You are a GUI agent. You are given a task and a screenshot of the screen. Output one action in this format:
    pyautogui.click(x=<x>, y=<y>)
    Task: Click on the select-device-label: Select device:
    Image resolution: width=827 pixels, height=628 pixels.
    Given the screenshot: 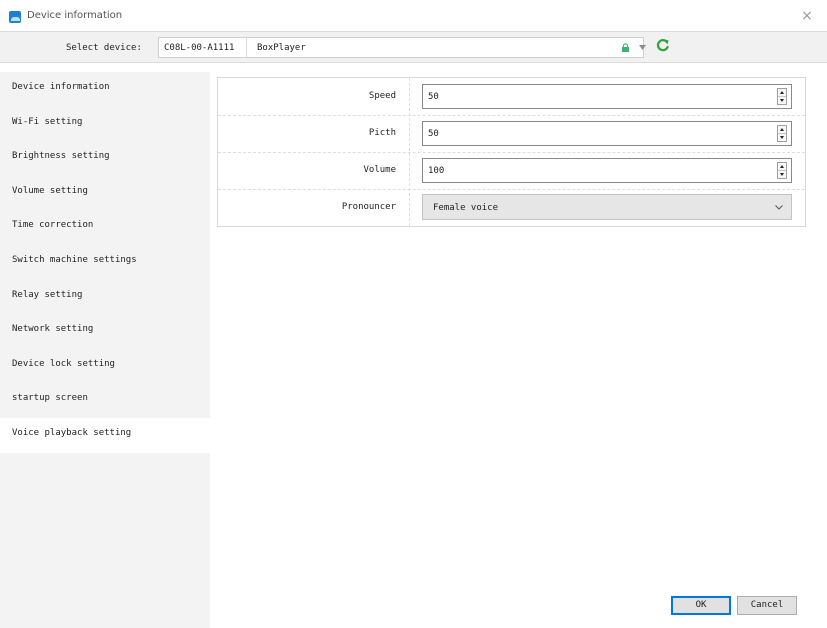 What is the action you would take?
    pyautogui.click(x=104, y=48)
    